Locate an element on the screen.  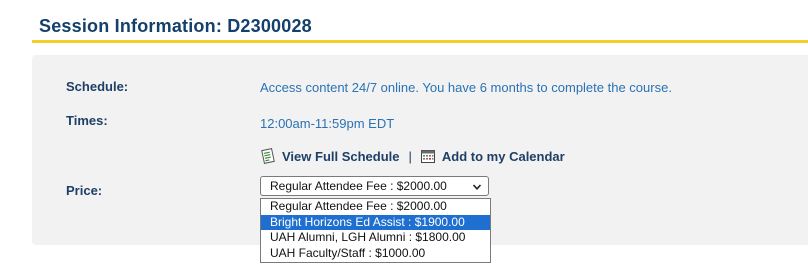
add-to-calendar-label: Add to my Calendar is located at coordinates (503, 156).